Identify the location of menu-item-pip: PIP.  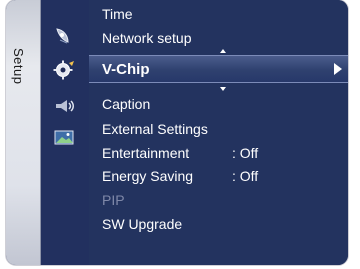
(113, 200).